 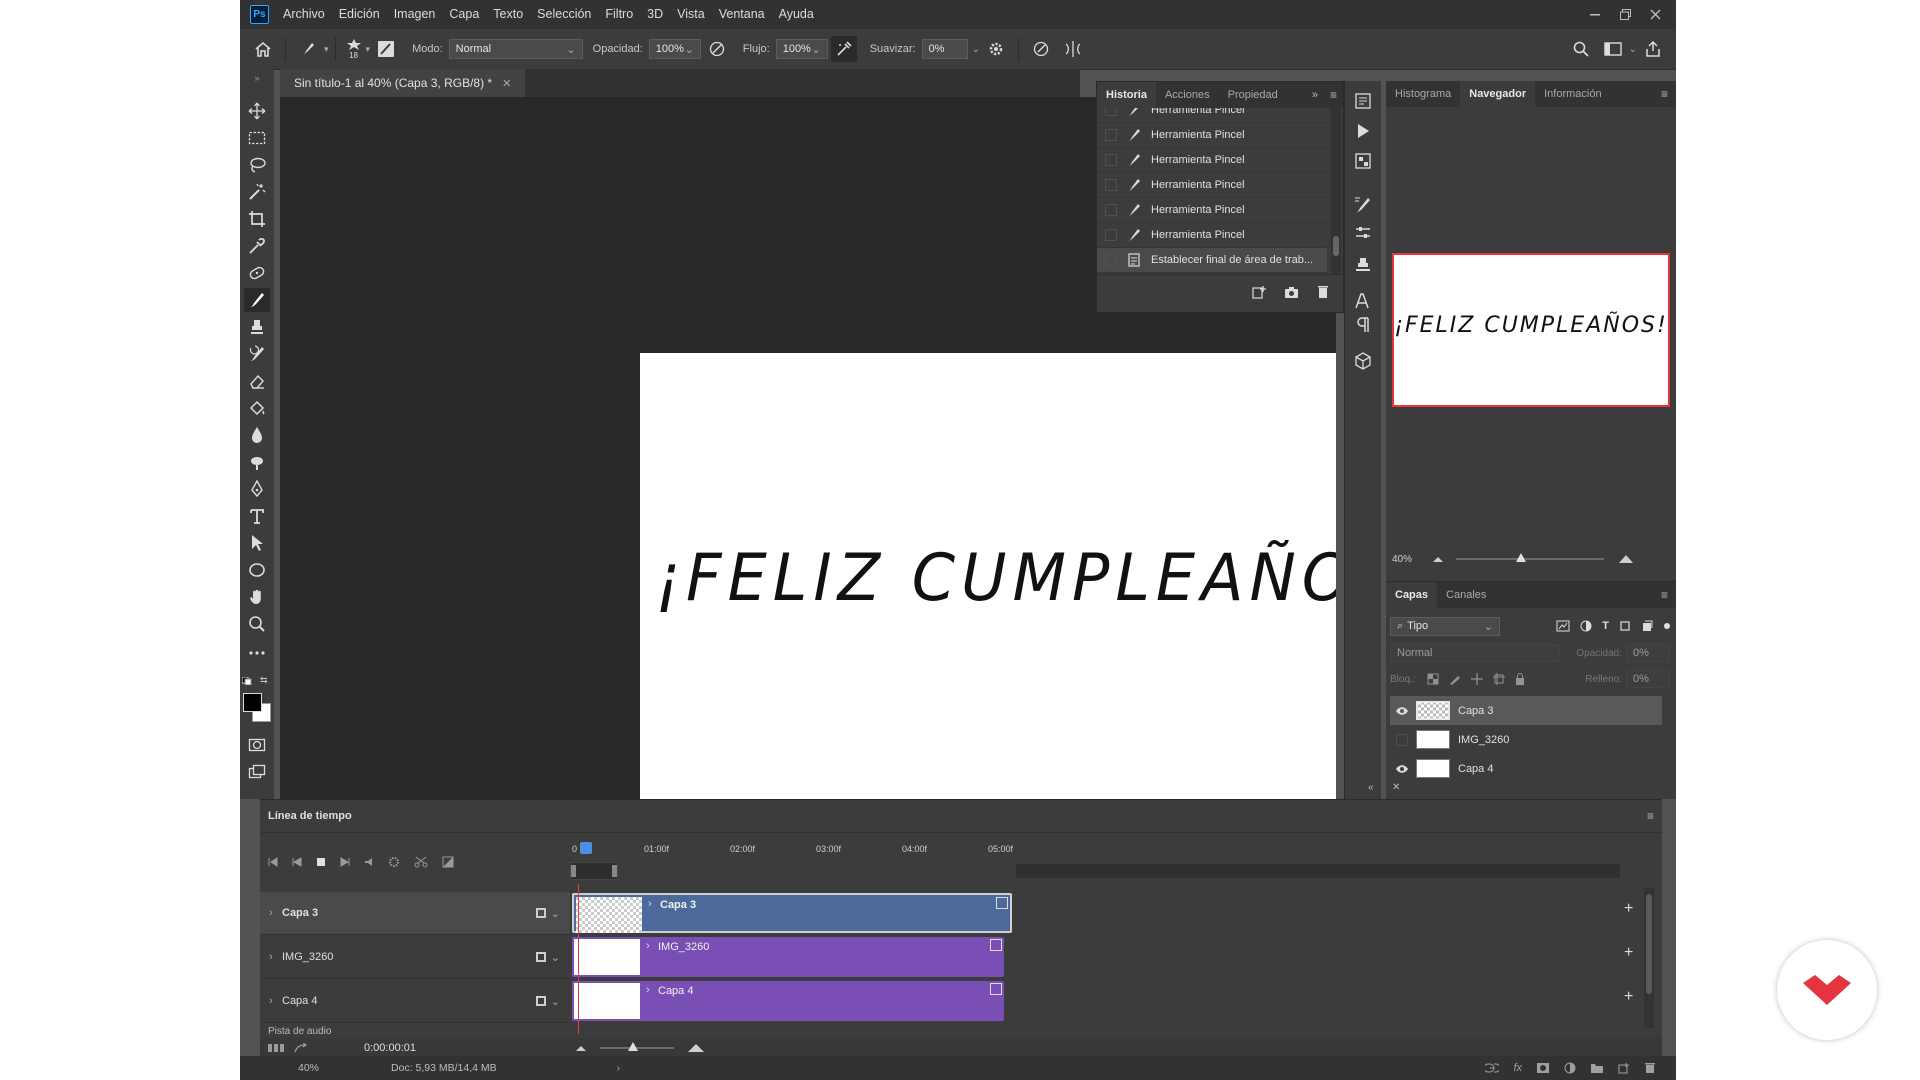 I want to click on layer-row: Capa 4, so click(x=1526, y=768).